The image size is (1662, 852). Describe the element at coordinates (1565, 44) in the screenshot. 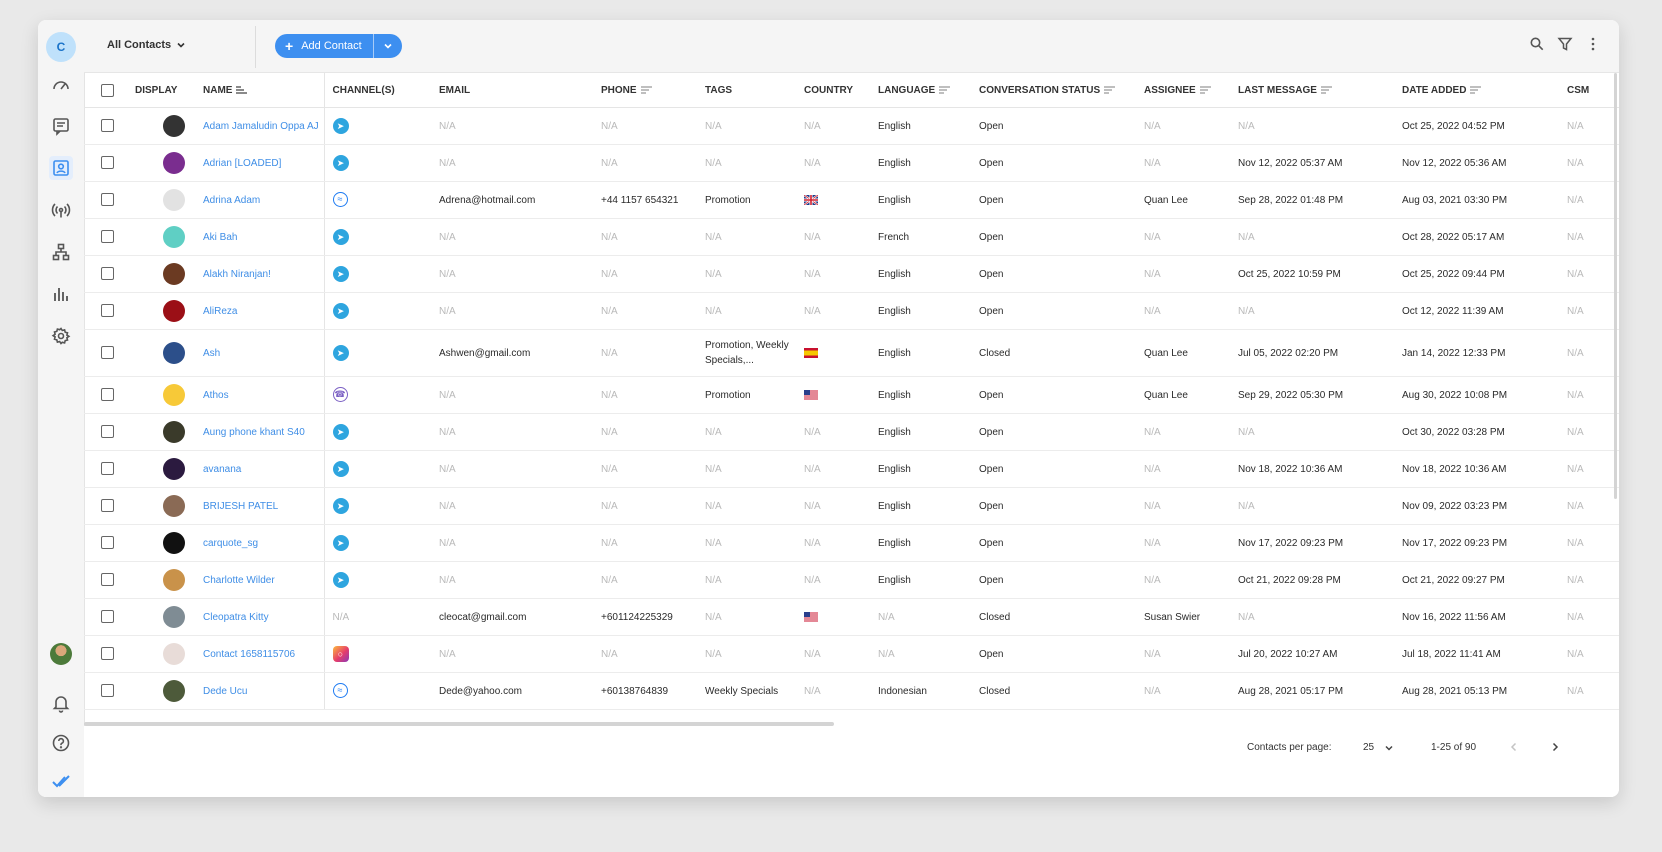

I see `filter-icon` at that location.